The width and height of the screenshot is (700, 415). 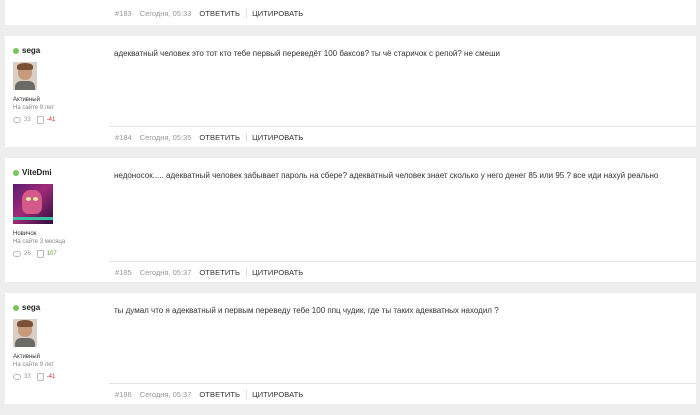 I want to click on post-number: #185, so click(x=123, y=272).